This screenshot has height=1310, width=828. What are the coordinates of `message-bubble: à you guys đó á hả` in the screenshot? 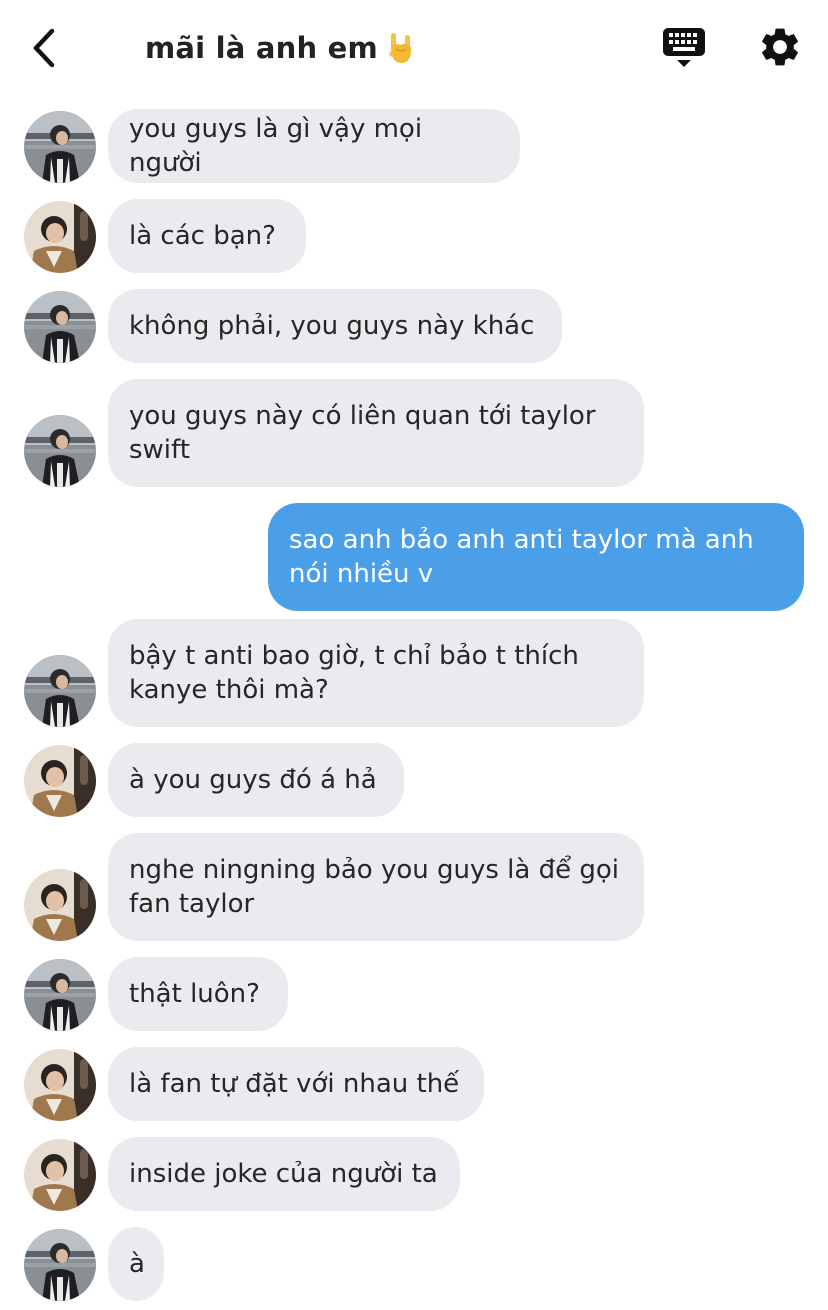 It's located at (256, 780).